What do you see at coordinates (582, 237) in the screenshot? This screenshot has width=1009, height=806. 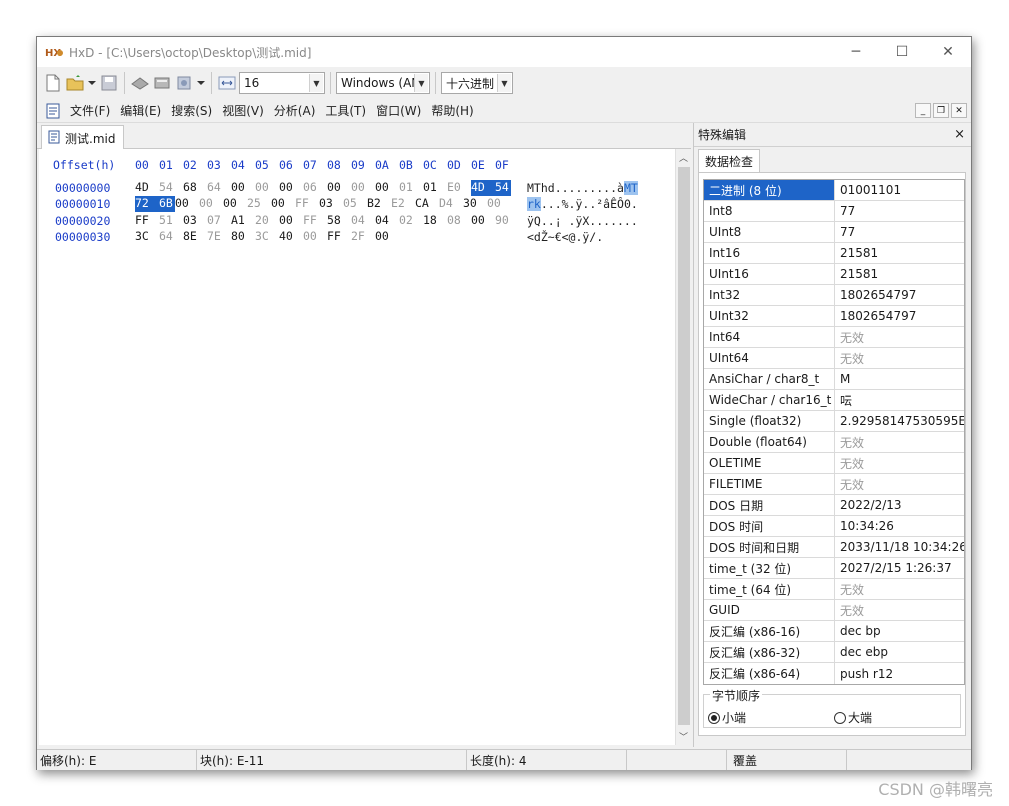 I see `text-row: <dŽ~€<@.ÿ/.` at bounding box center [582, 237].